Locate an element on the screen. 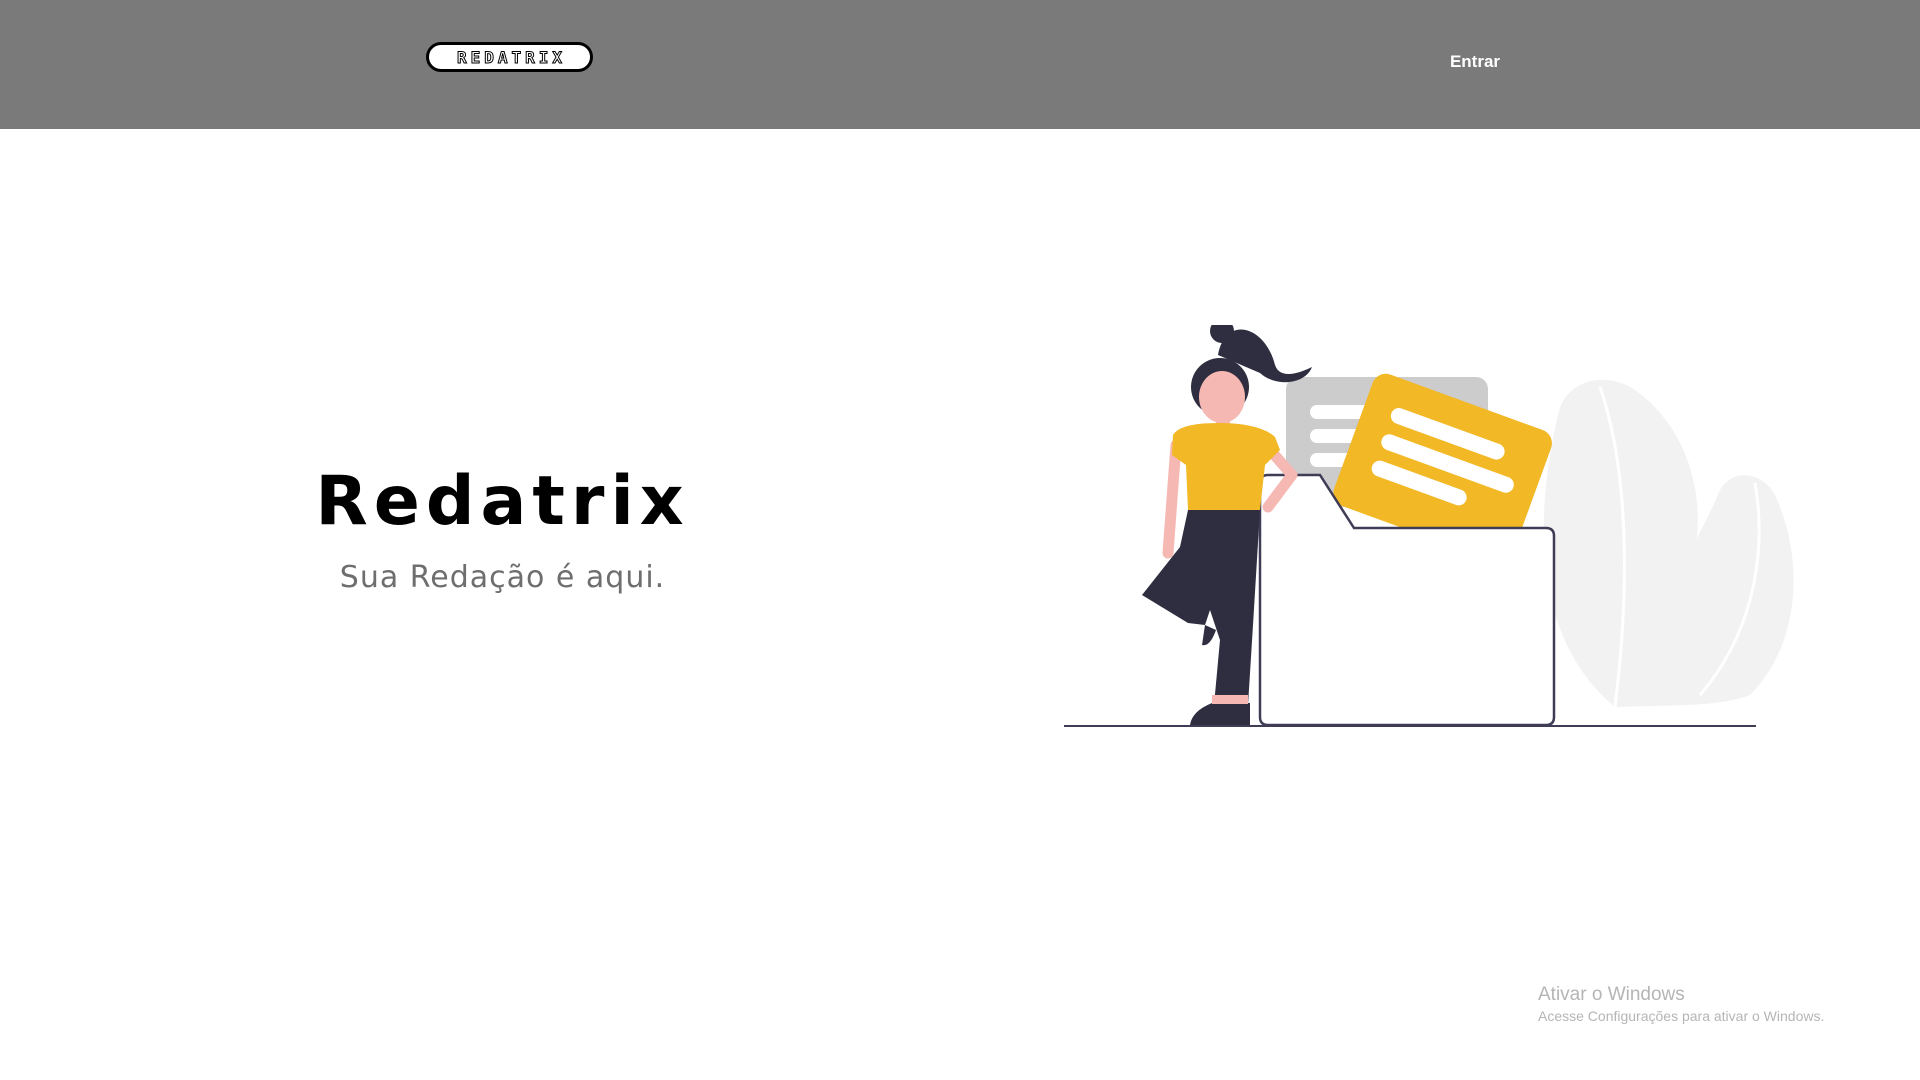  woman-with-folder-illustration is located at coordinates (1429, 526).